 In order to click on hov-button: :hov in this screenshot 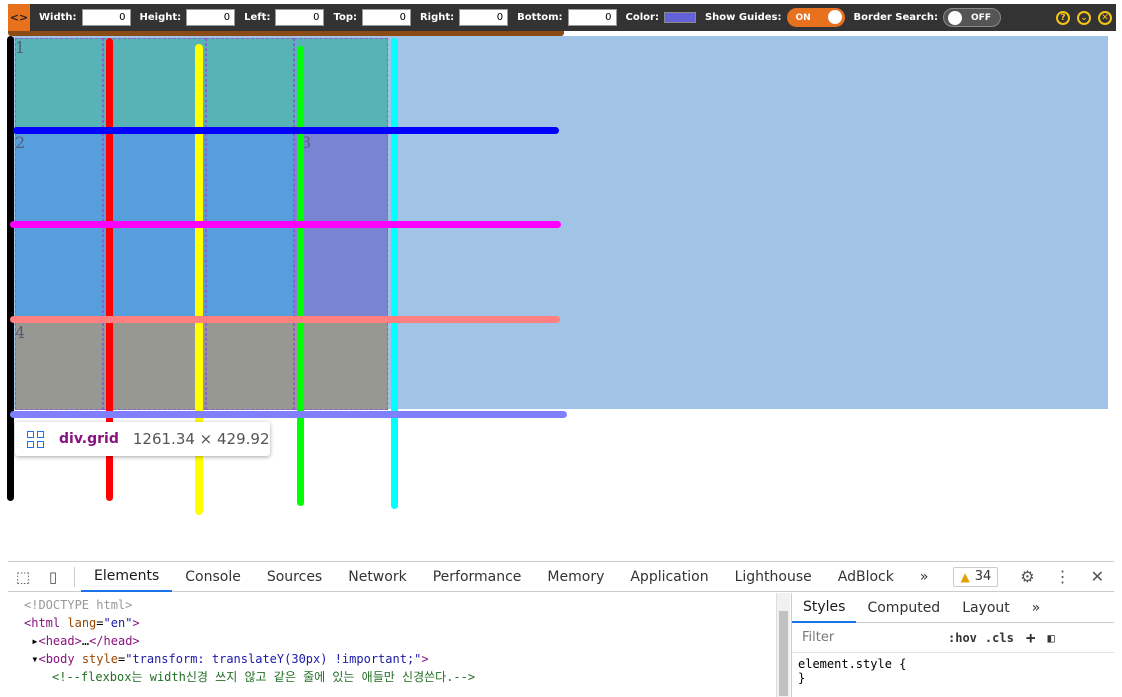, I will do `click(962, 638)`.